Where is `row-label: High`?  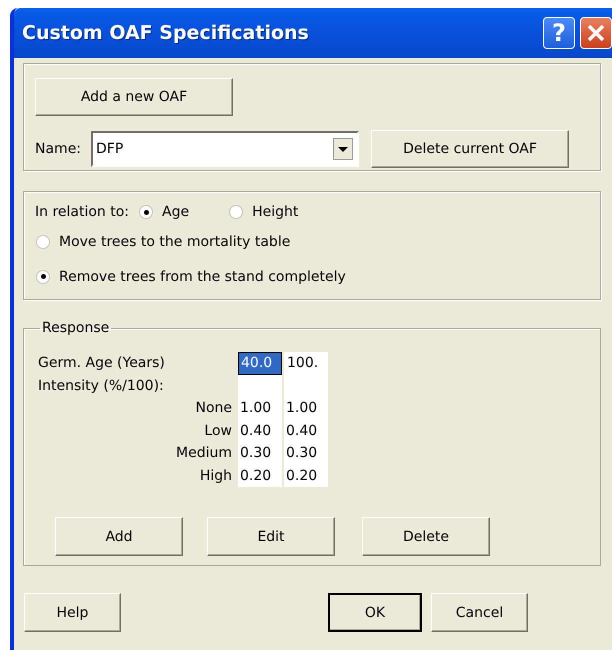
row-label: High is located at coordinates (215, 476).